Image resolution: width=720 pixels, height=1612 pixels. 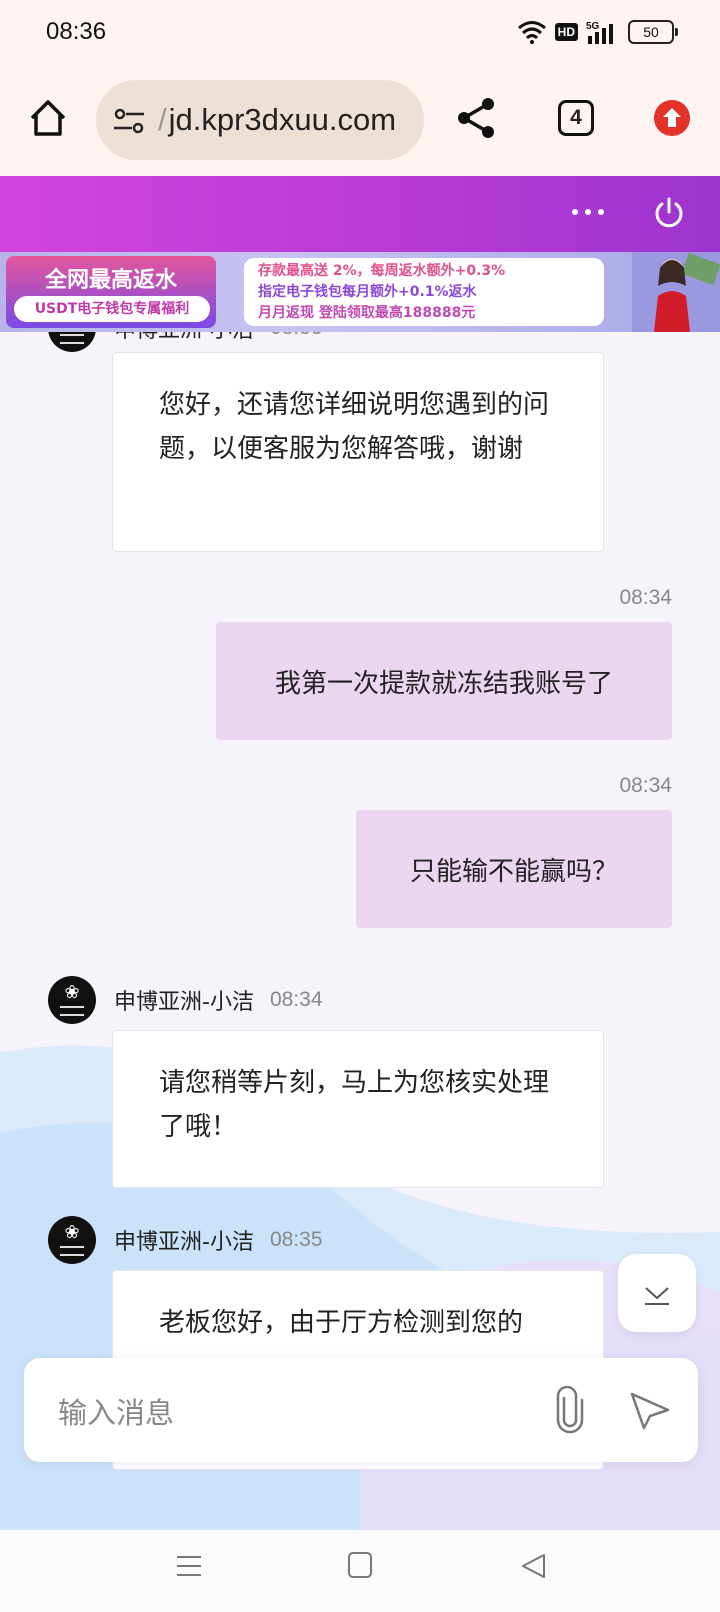 What do you see at coordinates (110, 280) in the screenshot?
I see `banner-title: 全网最高返水` at bounding box center [110, 280].